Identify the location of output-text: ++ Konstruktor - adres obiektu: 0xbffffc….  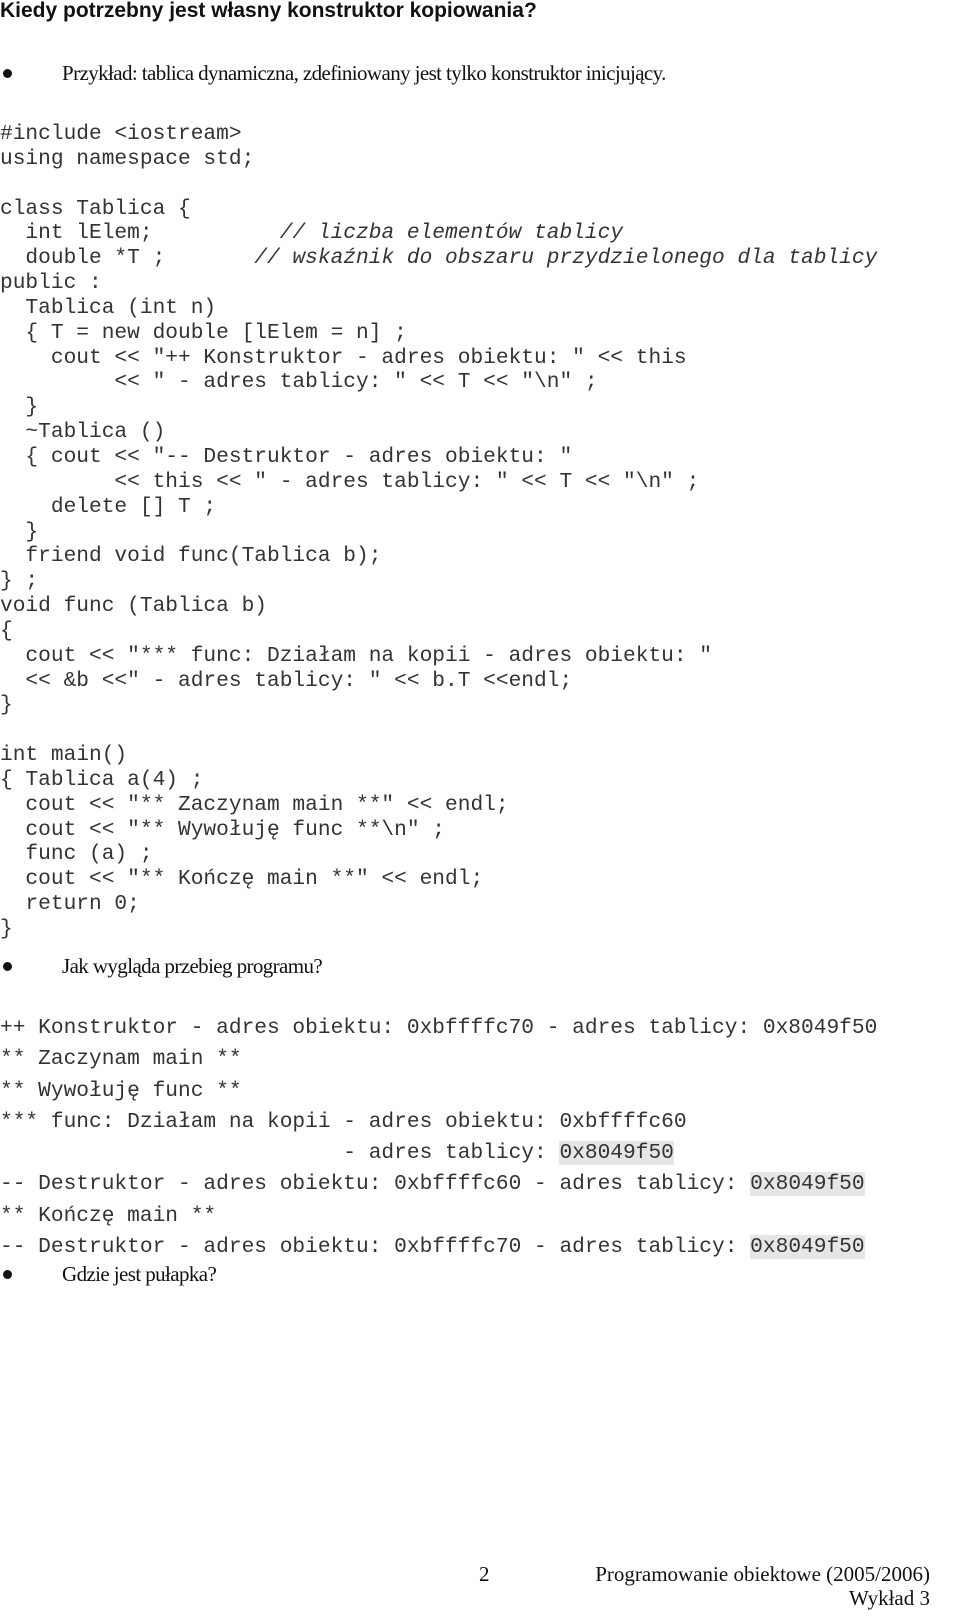
(381, 1028).